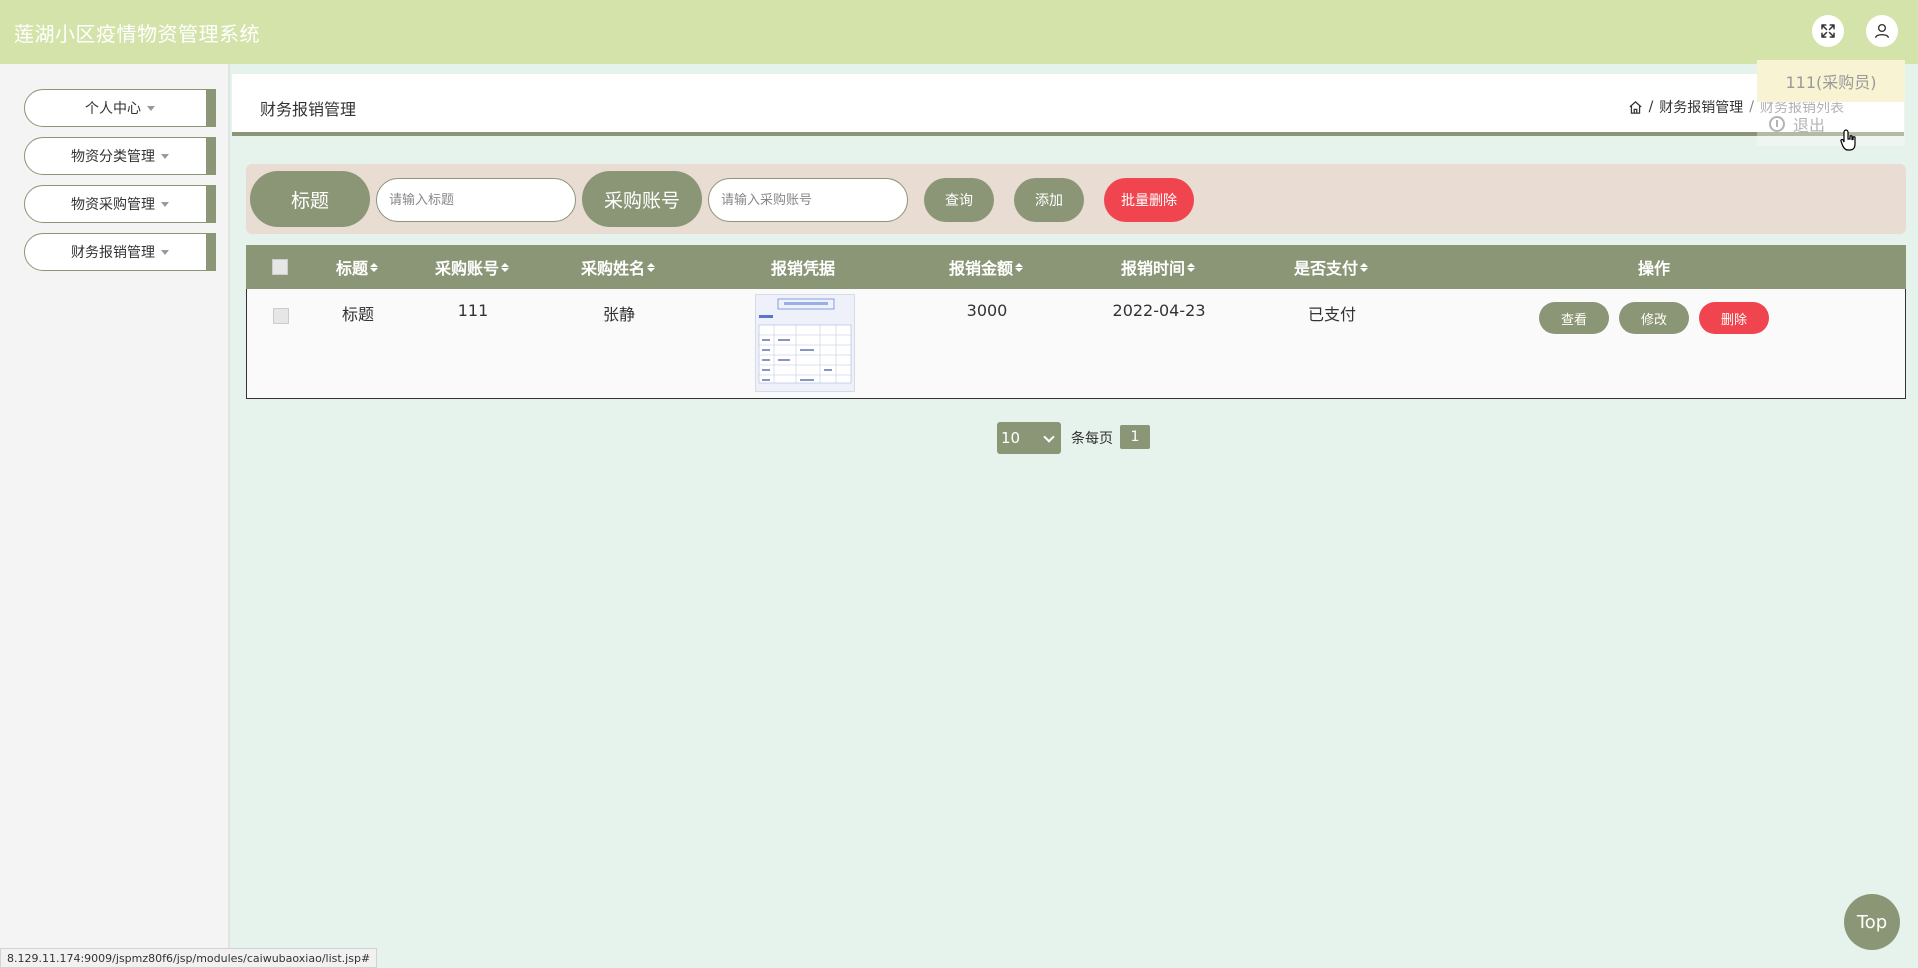  Describe the element at coordinates (1149, 200) in the screenshot. I see `batch-delete-button: 批量删除` at that location.